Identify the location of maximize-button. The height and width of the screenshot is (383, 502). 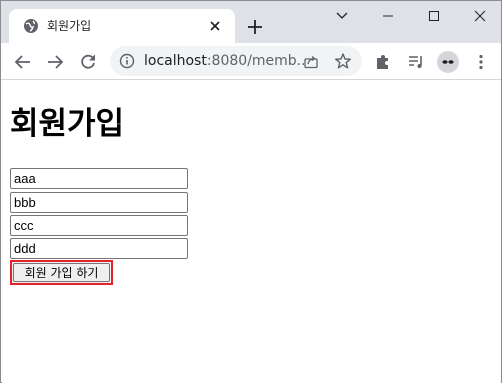
(434, 16).